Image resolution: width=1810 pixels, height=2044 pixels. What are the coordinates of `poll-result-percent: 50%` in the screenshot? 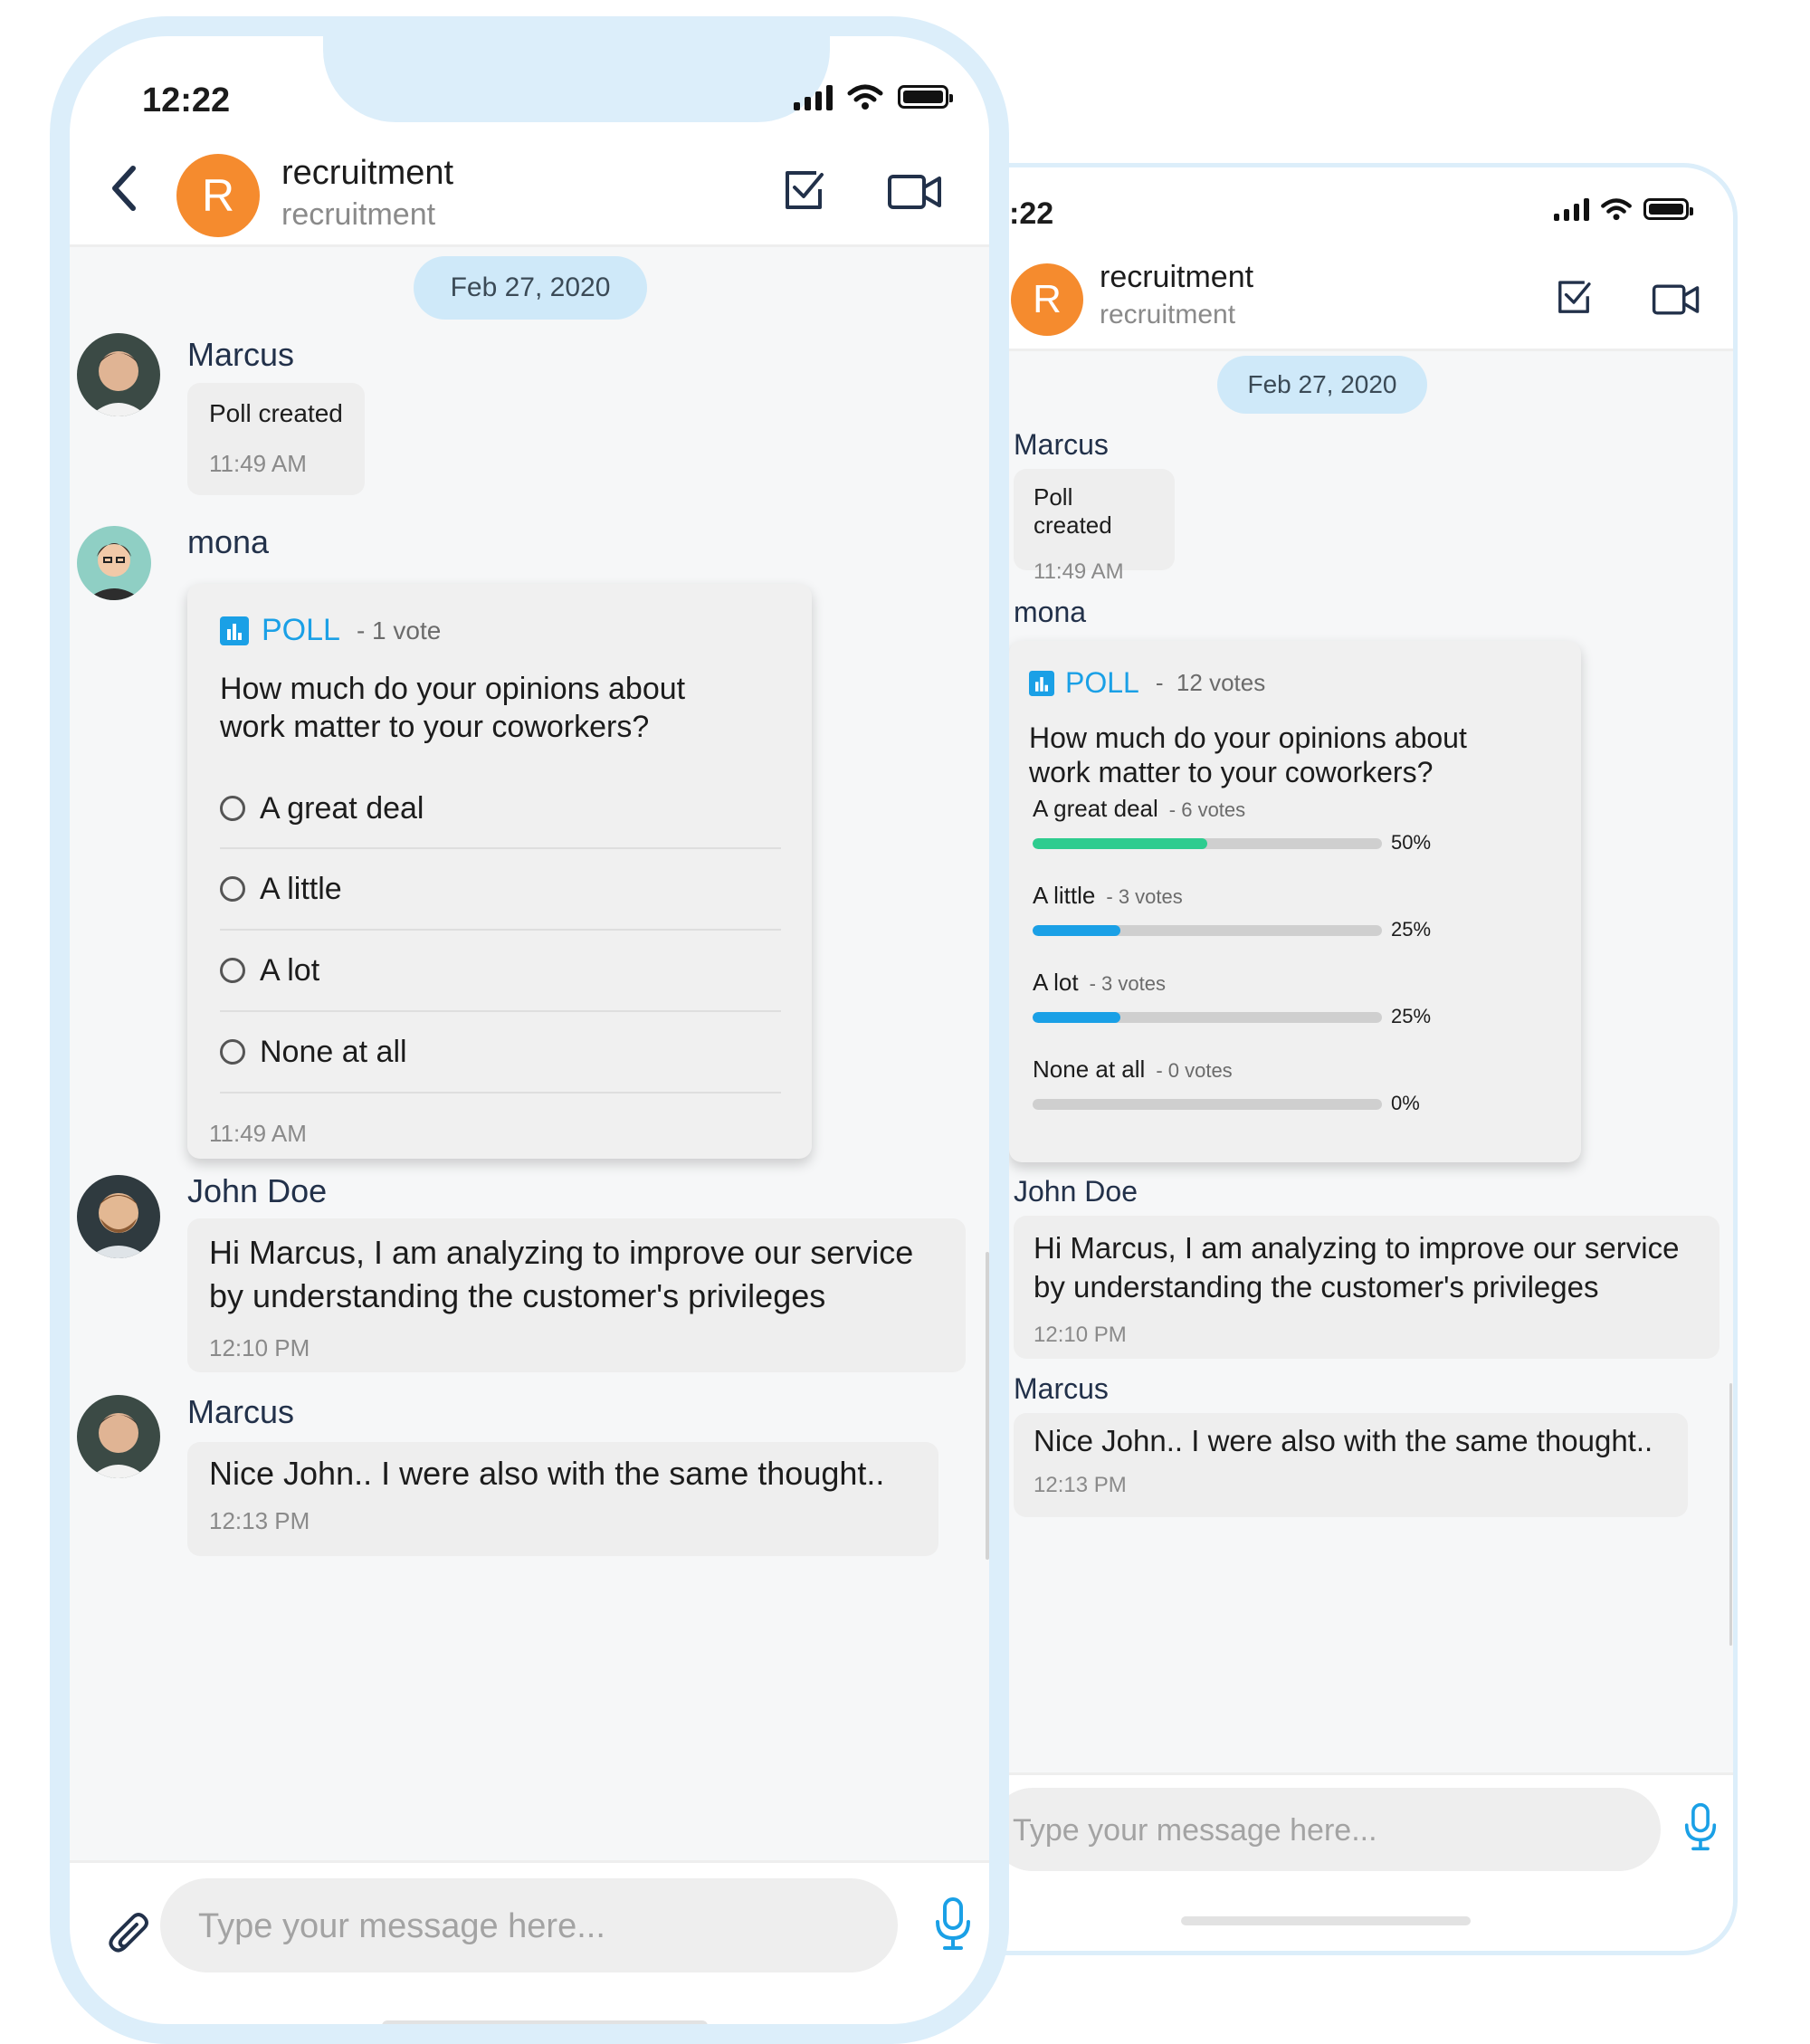 It's located at (1412, 842).